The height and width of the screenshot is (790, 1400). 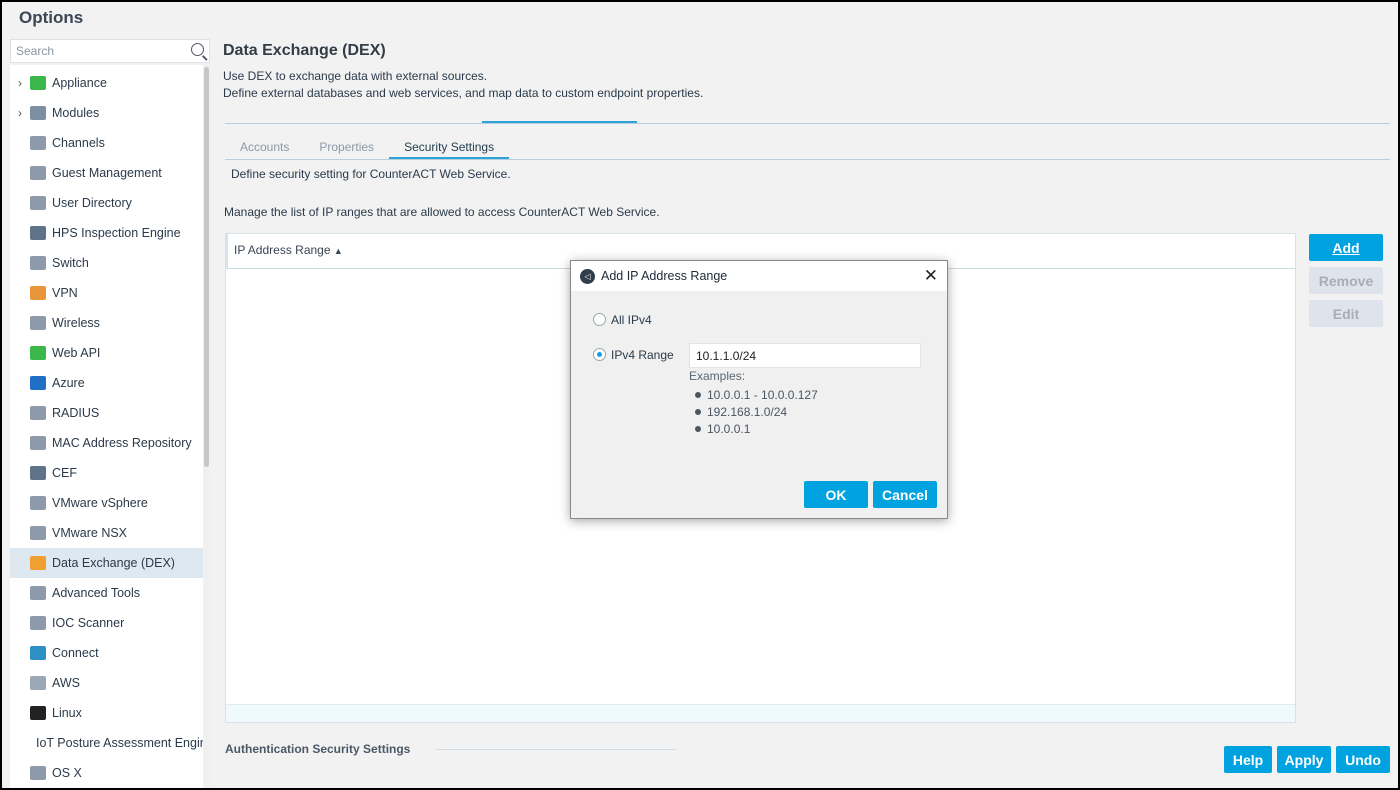 I want to click on sidebar-item-channels: Channels, so click(x=106, y=143).